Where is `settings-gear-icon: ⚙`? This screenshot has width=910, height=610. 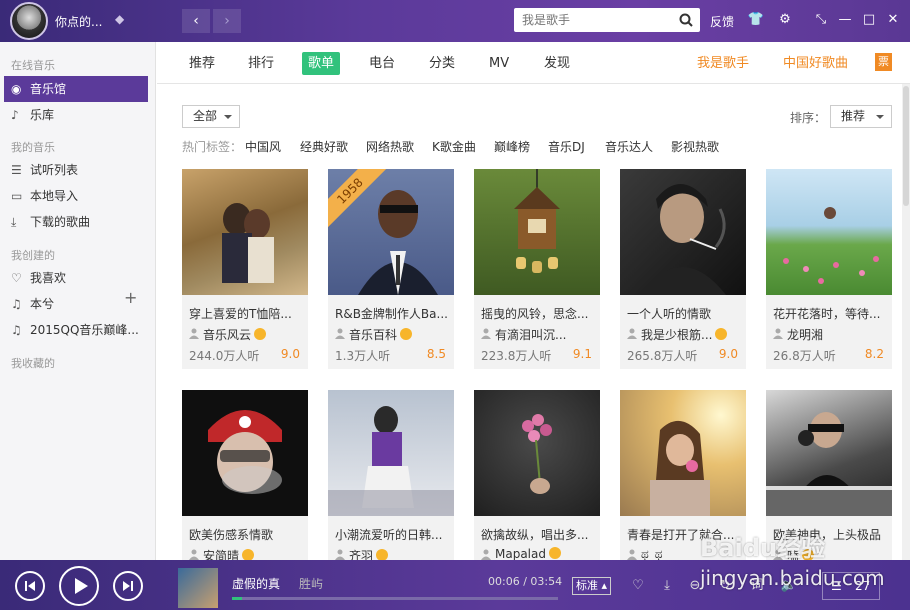 settings-gear-icon: ⚙ is located at coordinates (785, 20).